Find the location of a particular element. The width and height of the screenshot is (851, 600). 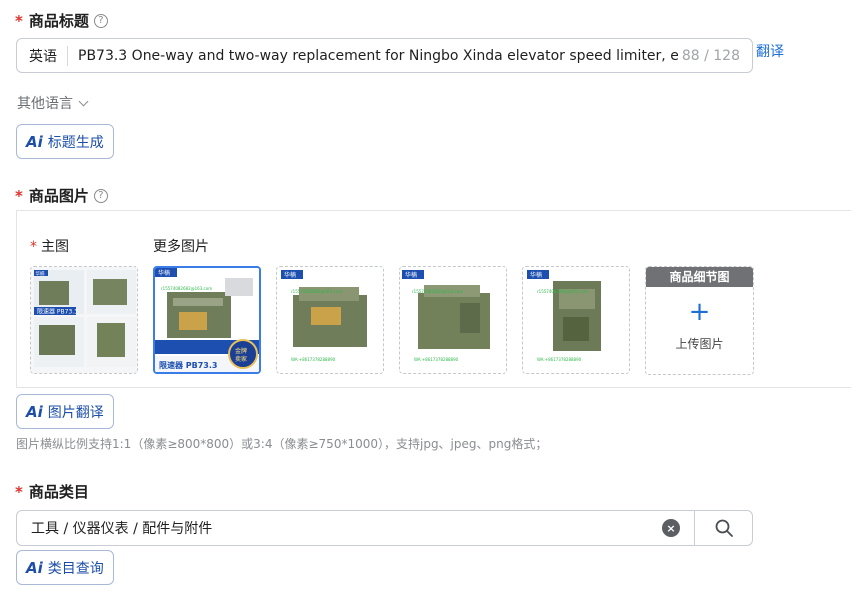

chevron-down-icon is located at coordinates (83, 101).